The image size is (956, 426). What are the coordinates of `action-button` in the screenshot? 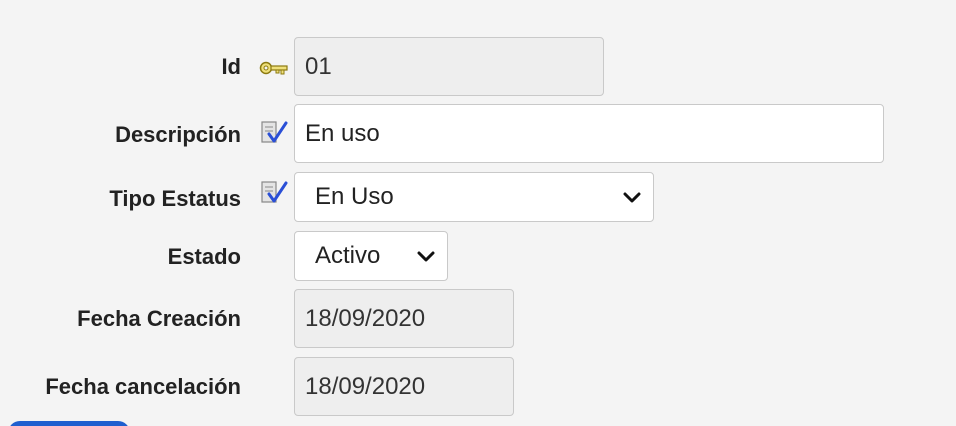 It's located at (69, 423).